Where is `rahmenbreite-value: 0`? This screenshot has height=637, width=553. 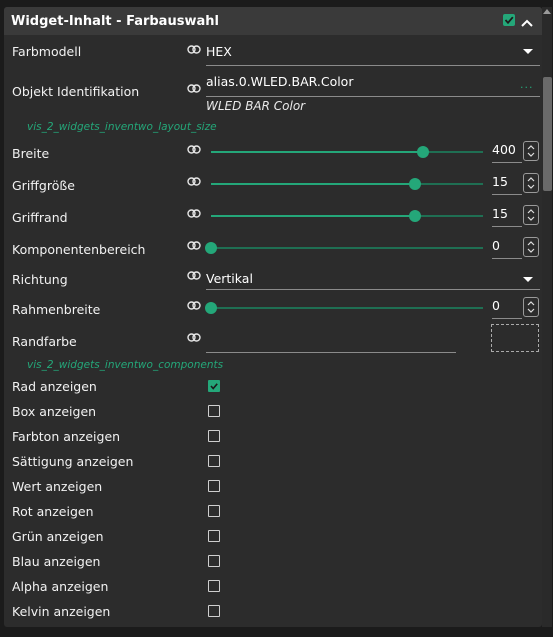 rahmenbreite-value: 0 is located at coordinates (496, 305).